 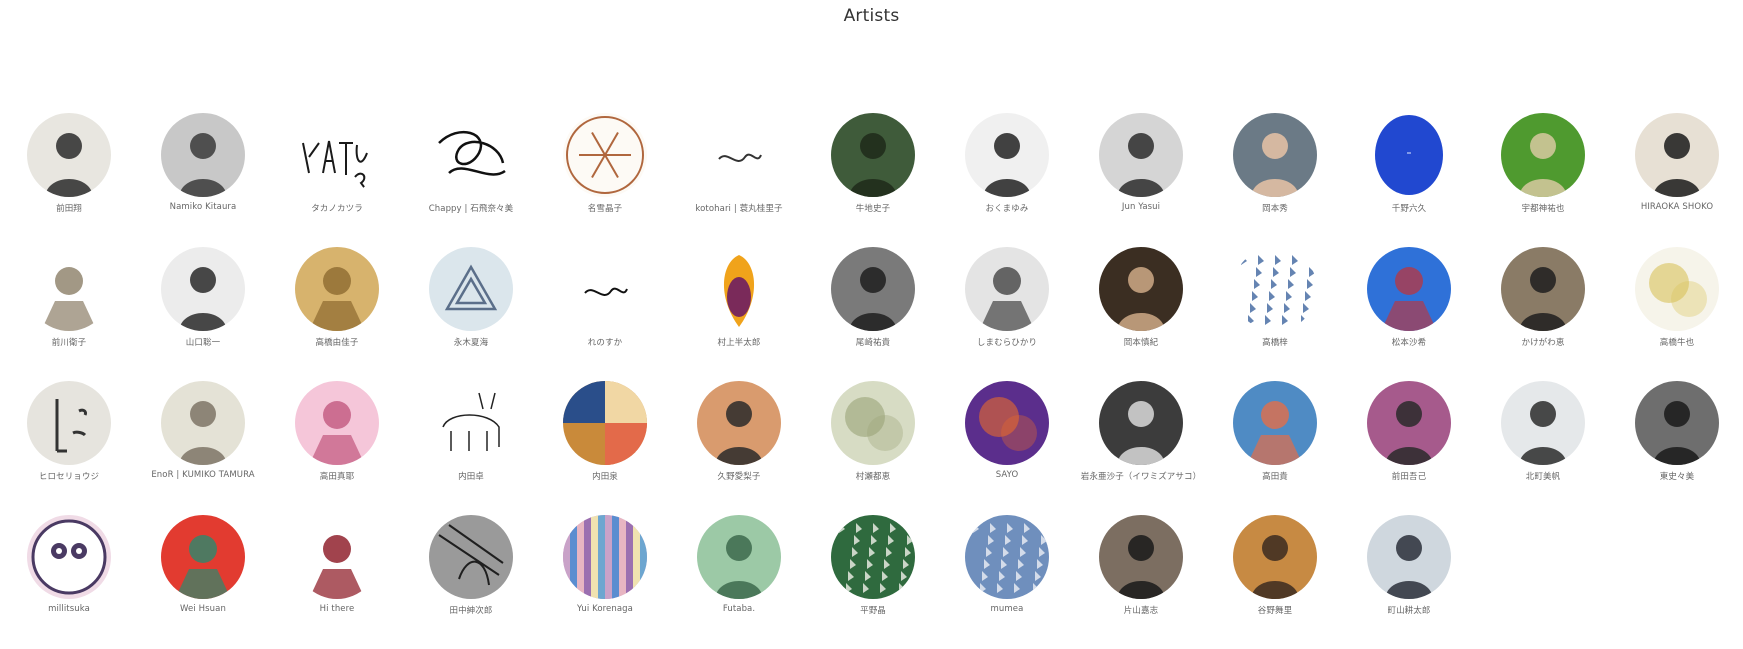 I want to click on artist-card: EnoR | KUMIKO TAMURA, so click(x=203, y=448).